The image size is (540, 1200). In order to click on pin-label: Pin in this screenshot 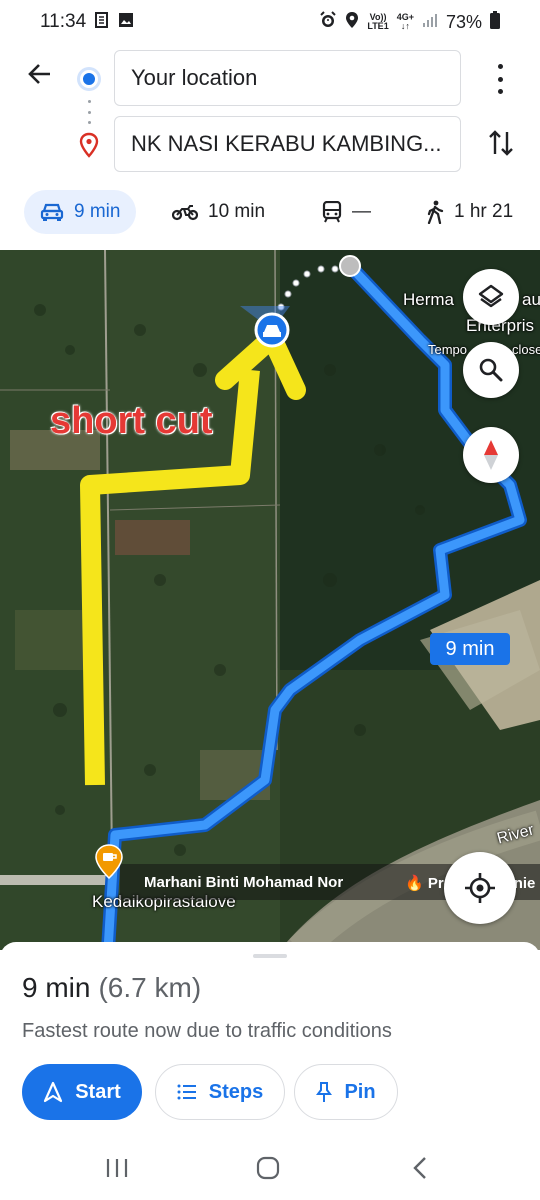, I will do `click(360, 1091)`.